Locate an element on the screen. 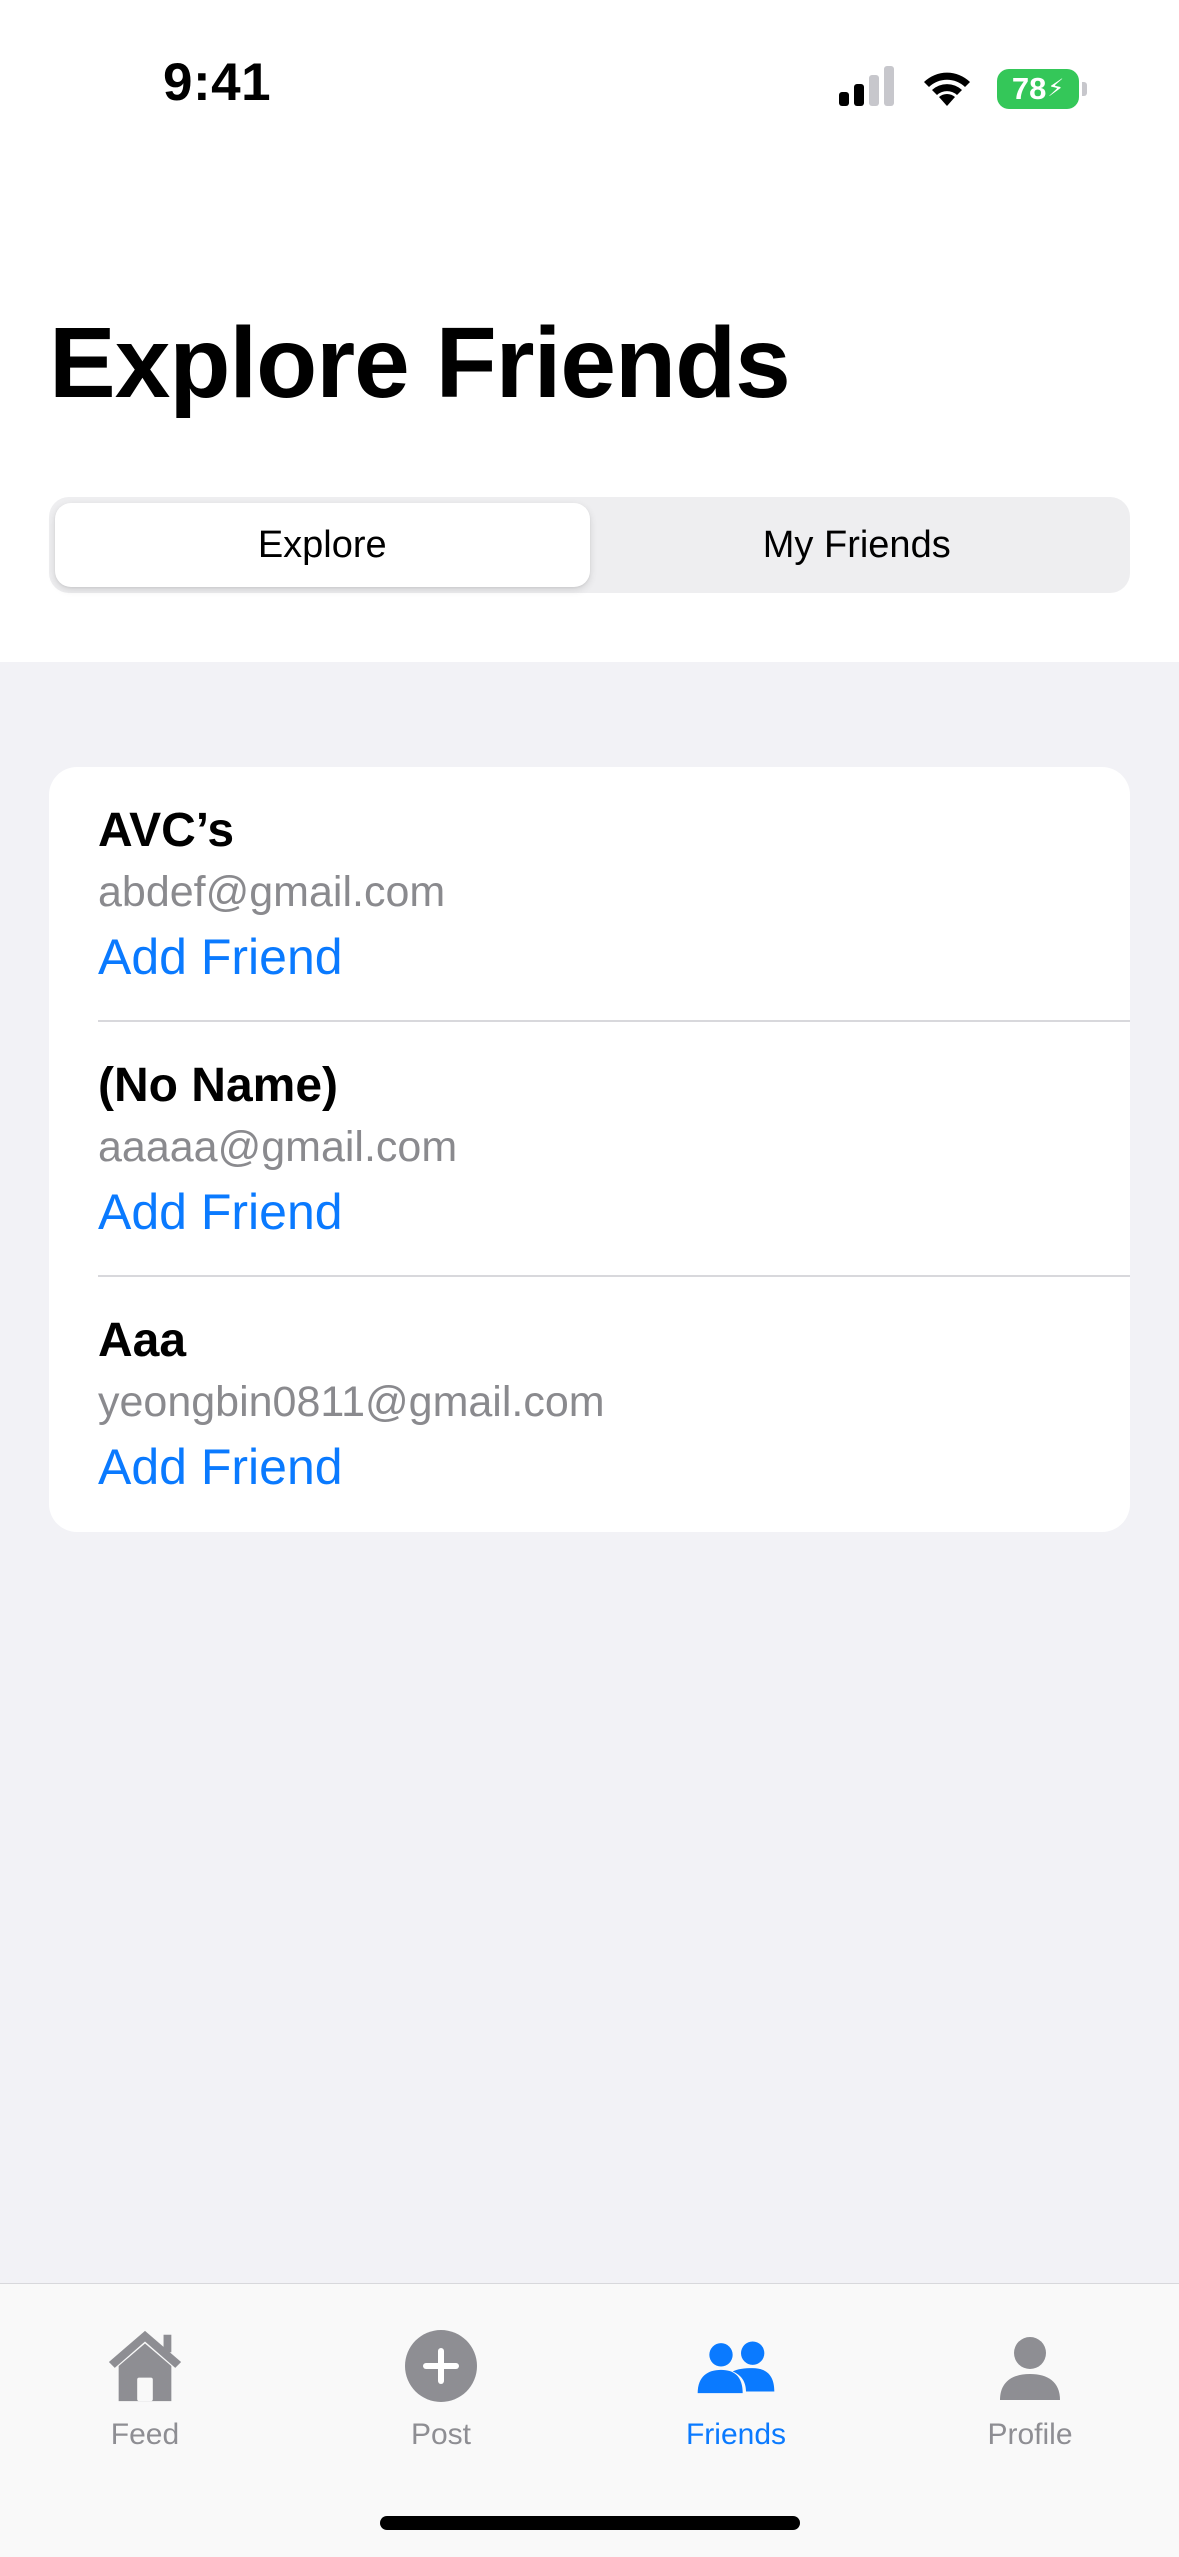 The height and width of the screenshot is (2557, 1179). battery-indicator: 78 ⚡ is located at coordinates (1042, 88).